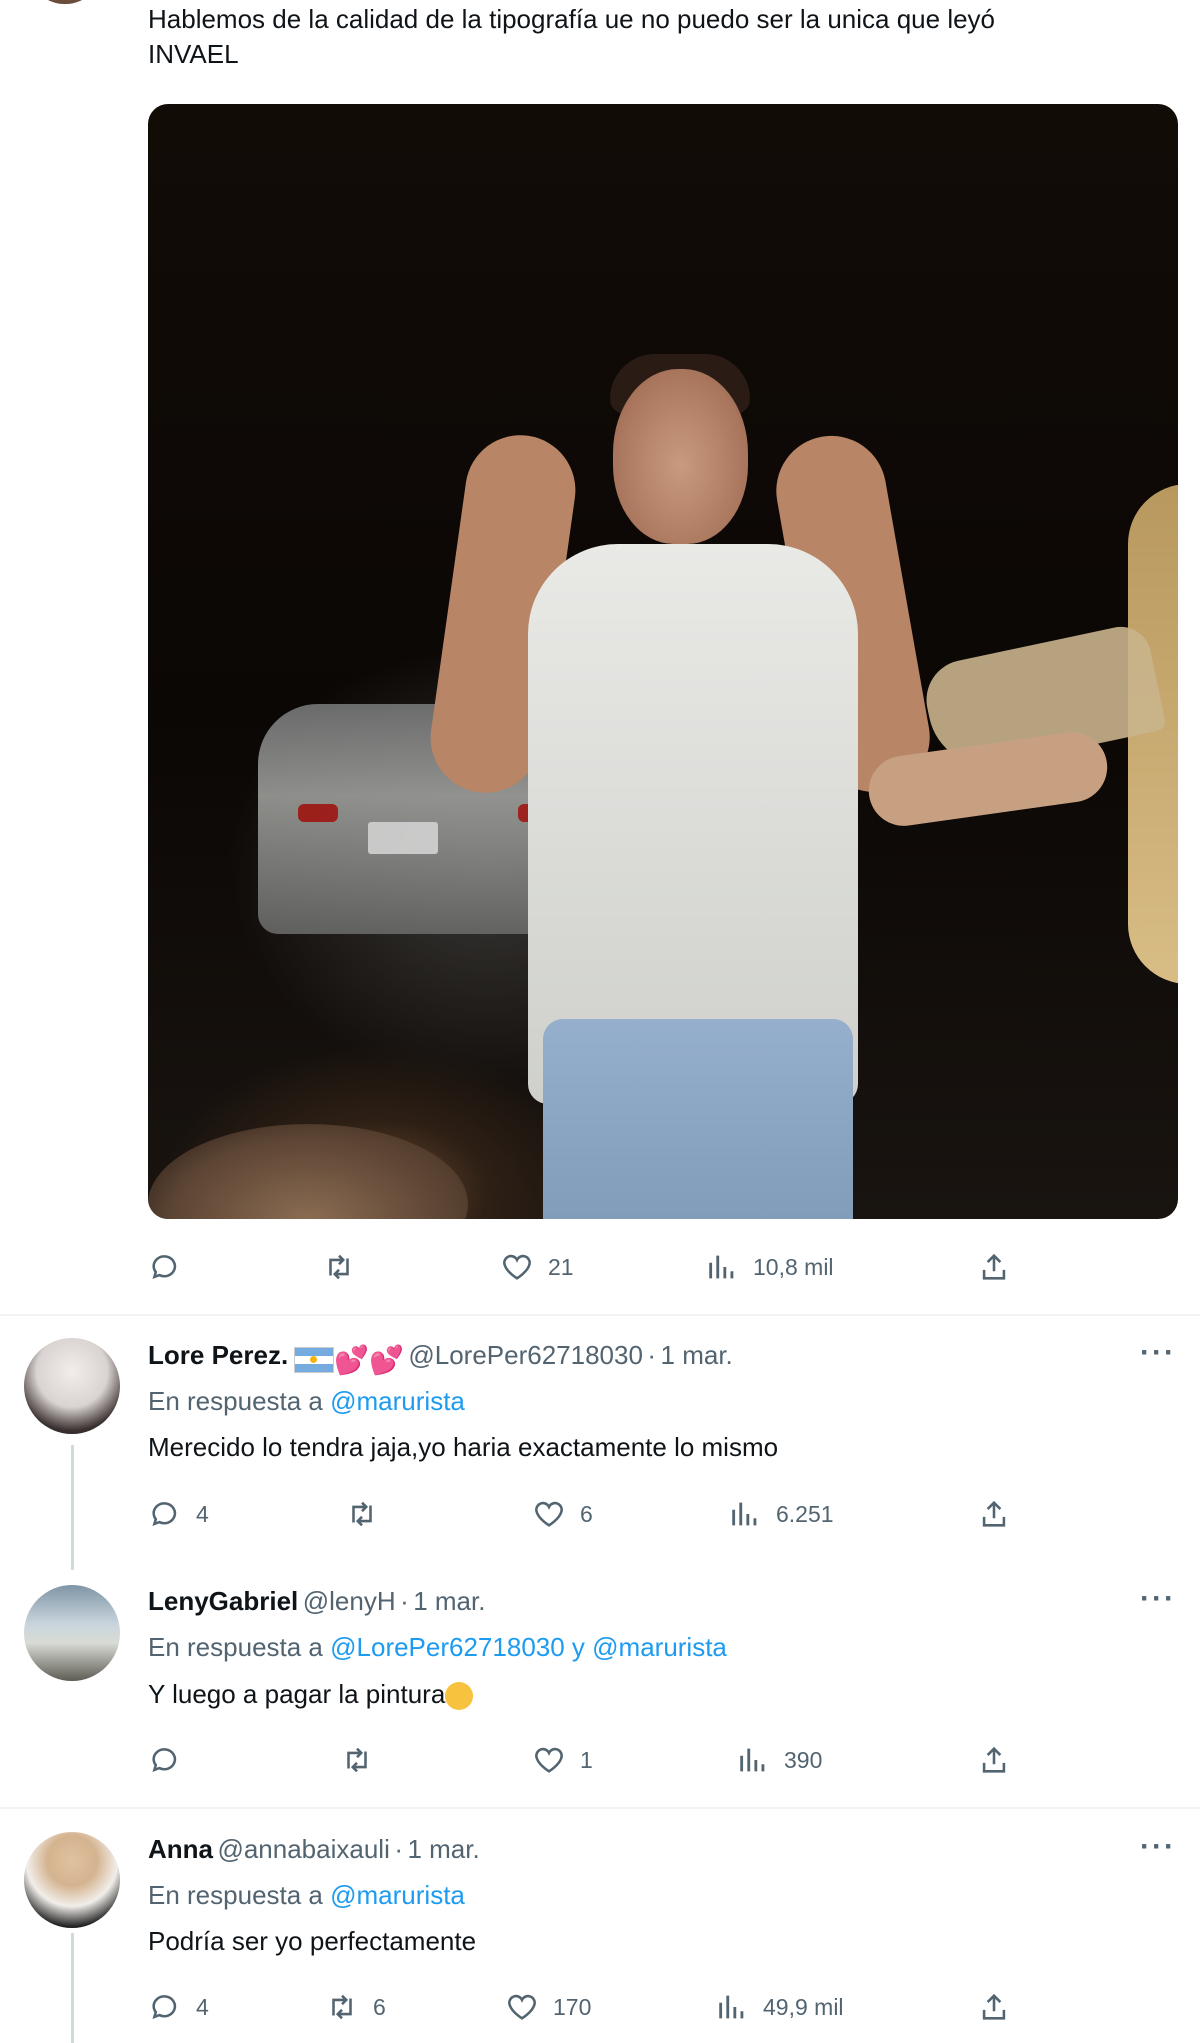  I want to click on views-button: 390, so click(779, 1760).